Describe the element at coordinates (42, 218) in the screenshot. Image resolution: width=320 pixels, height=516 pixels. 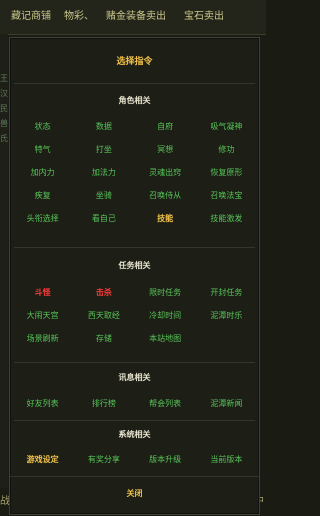
I see `cmd-title-select-button: 头衔选择` at that location.